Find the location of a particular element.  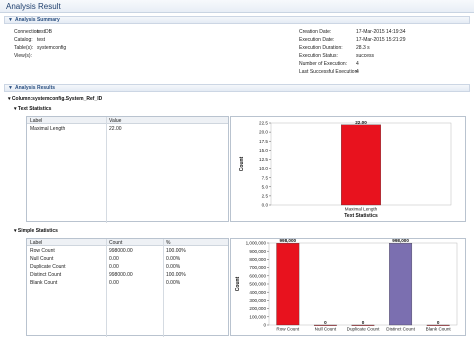

y-tick-label: 12.5 is located at coordinates (263, 159).